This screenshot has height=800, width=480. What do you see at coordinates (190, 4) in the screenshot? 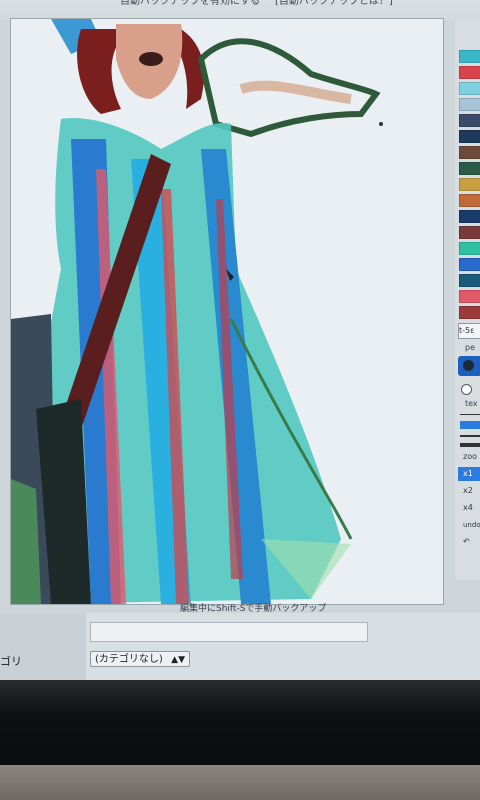
I see `auto-backup-toggle-label: 自動バックアップを有効にする` at bounding box center [190, 4].